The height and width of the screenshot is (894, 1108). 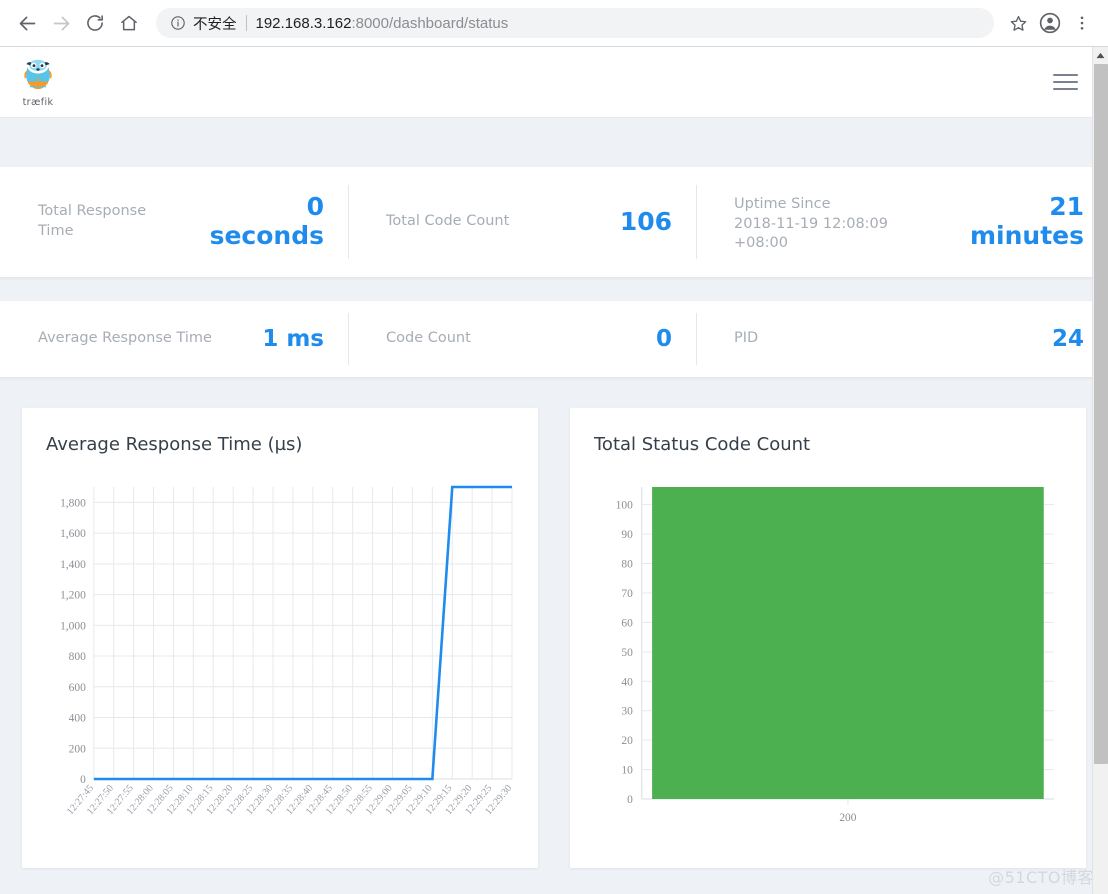 I want to click on stat-value: 0 seconds, so click(x=266, y=221).